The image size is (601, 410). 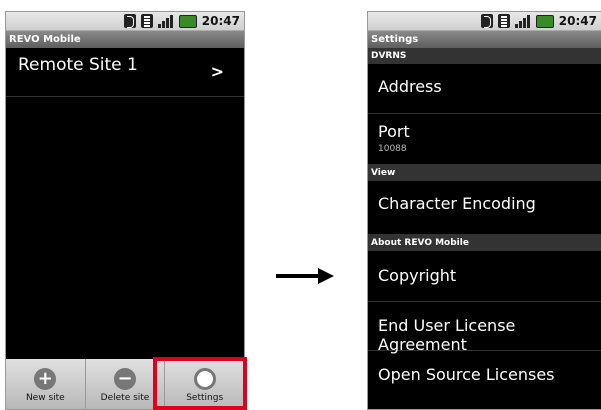 I want to click on new-site-button: + New site, so click(x=45, y=384).